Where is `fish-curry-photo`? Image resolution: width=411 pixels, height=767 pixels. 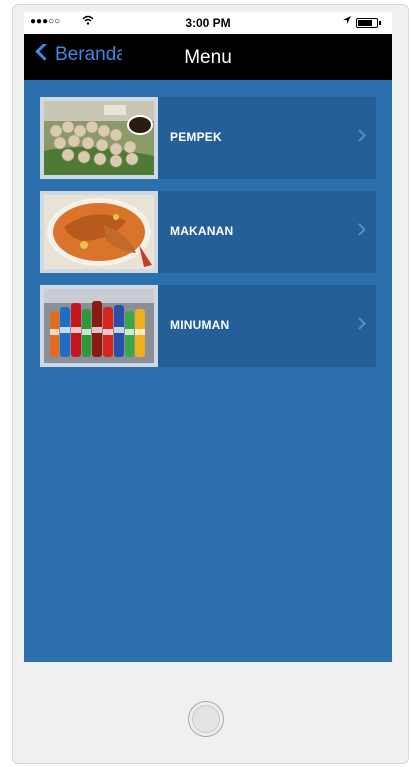
fish-curry-photo is located at coordinates (99, 232).